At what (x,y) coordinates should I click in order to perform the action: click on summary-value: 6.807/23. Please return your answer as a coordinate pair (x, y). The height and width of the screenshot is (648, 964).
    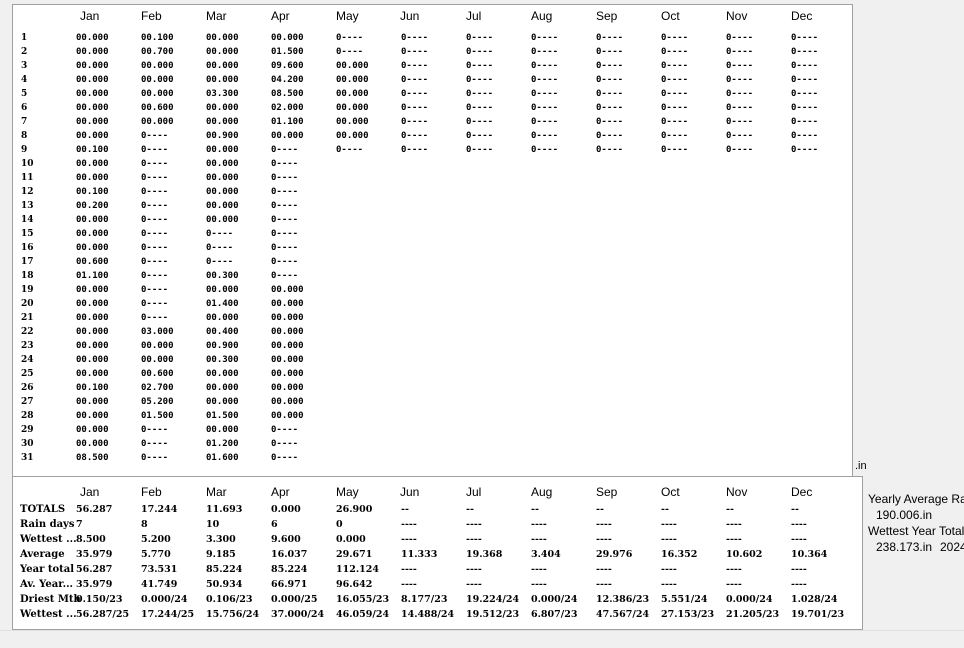
    Looking at the image, I should click on (554, 614).